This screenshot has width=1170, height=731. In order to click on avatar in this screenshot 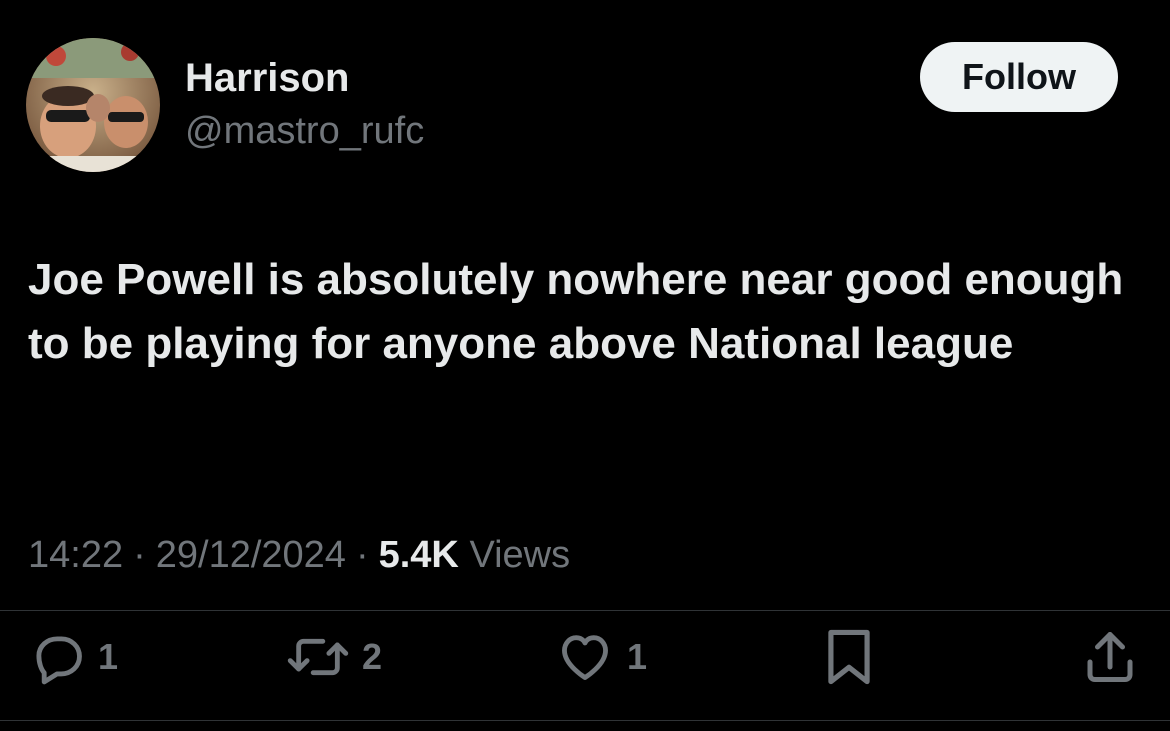, I will do `click(93, 105)`.